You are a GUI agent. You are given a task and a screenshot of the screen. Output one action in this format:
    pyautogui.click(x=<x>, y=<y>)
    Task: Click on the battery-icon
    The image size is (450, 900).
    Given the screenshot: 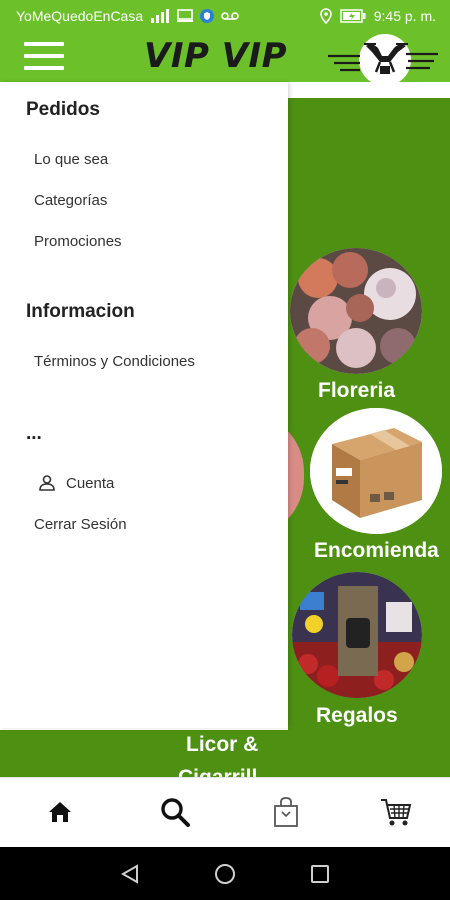 What is the action you would take?
    pyautogui.click(x=352, y=16)
    